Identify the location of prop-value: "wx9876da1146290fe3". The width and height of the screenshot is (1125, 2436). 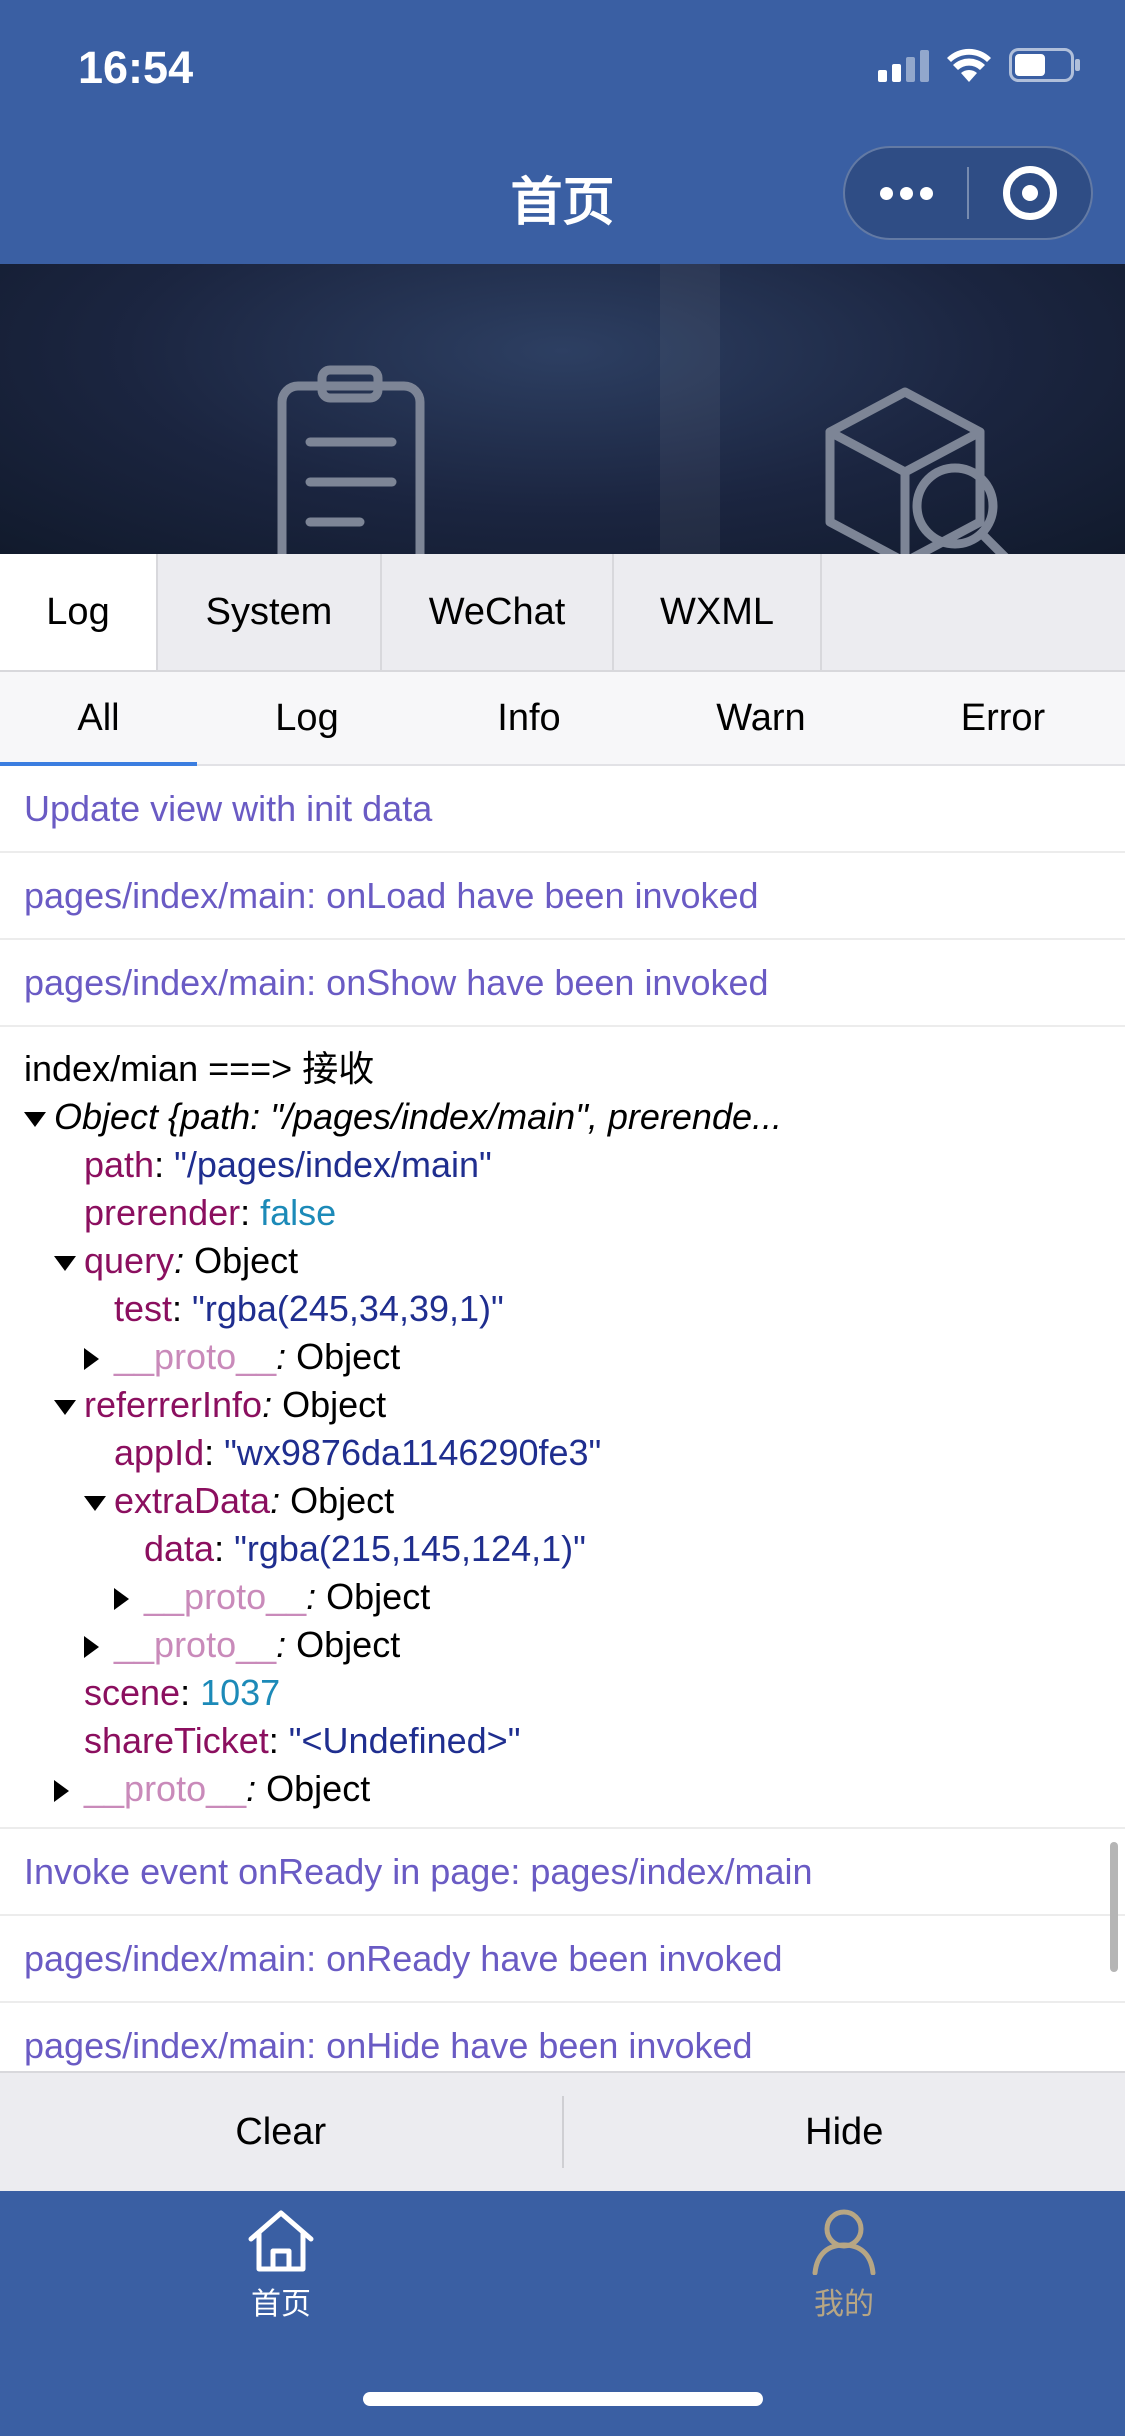
(413, 1452).